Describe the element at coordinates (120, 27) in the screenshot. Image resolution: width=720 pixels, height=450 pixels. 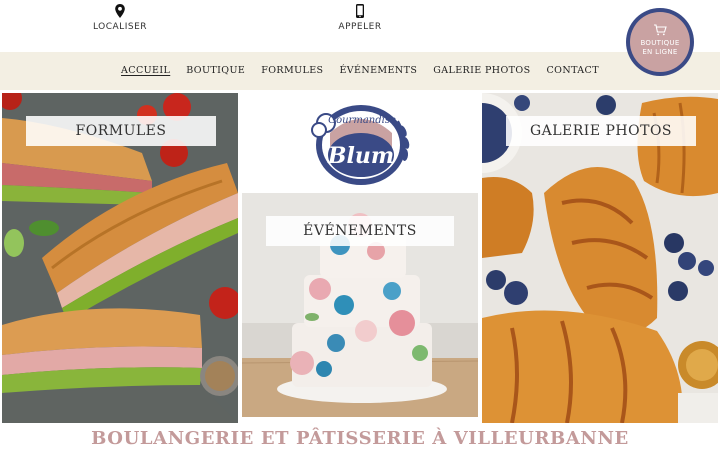
I see `locate-label: LOCALISER` at that location.